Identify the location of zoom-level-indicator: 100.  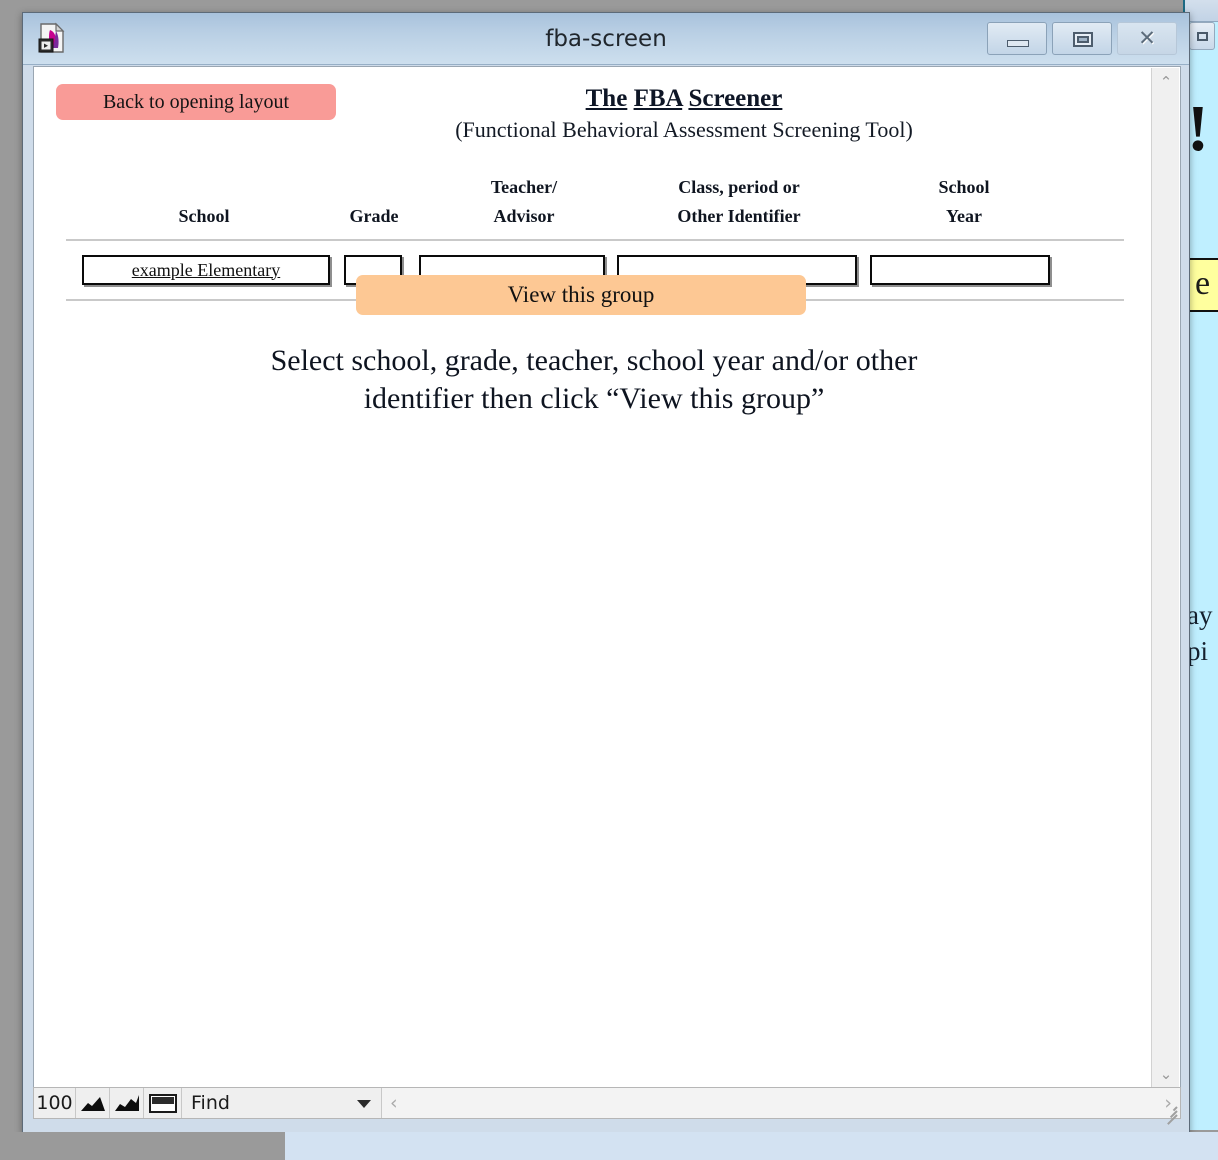
(55, 1103).